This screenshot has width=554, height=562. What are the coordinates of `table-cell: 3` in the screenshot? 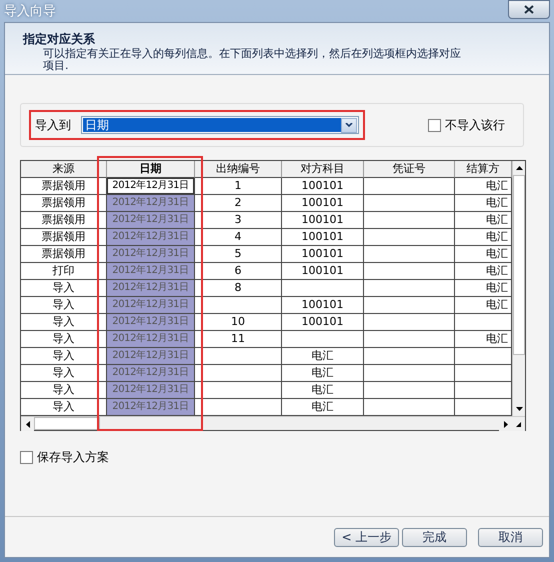 It's located at (238, 220).